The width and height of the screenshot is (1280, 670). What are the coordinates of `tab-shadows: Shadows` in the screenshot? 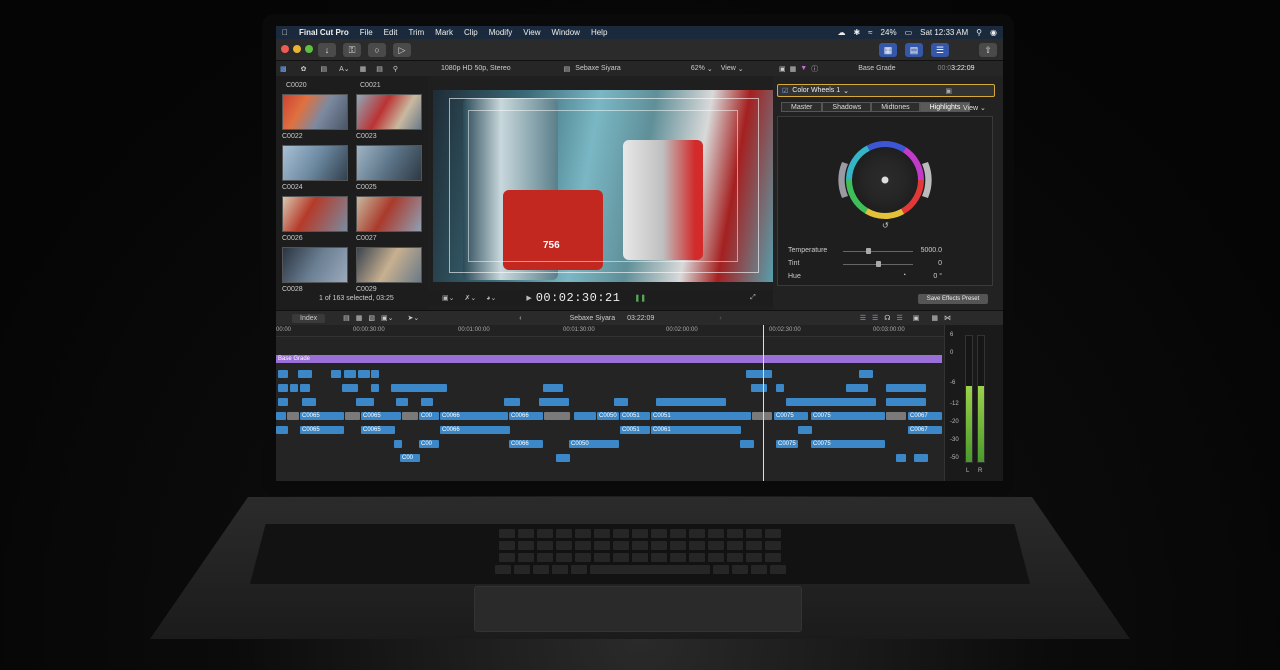 It's located at (847, 107).